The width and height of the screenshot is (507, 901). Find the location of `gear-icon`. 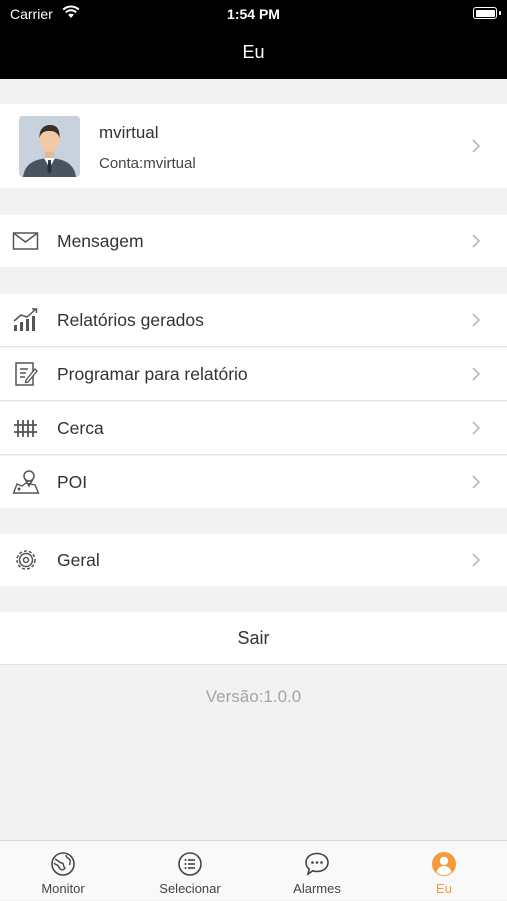

gear-icon is located at coordinates (26, 560).